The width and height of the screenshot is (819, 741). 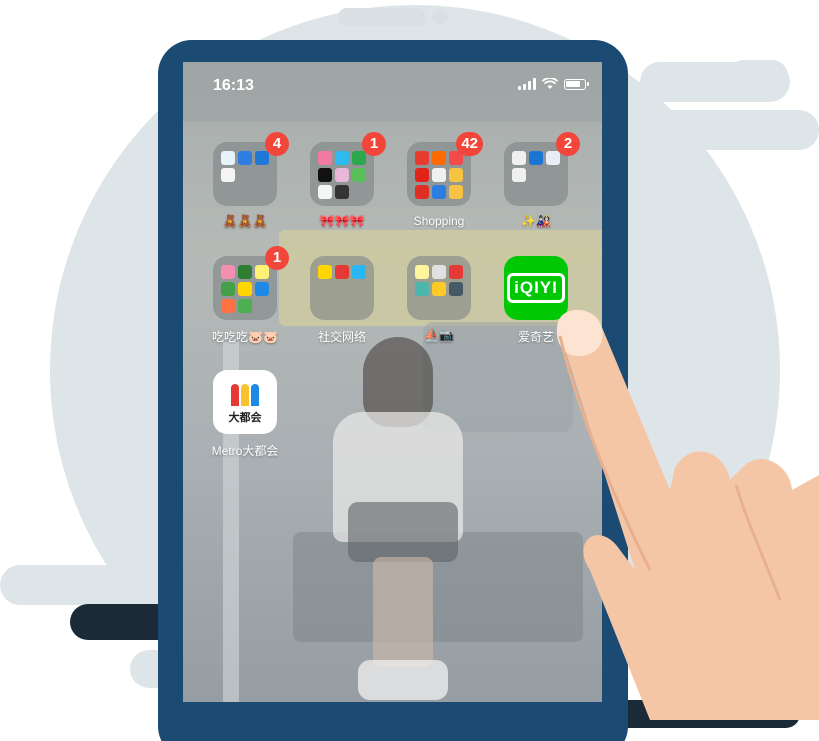 I want to click on deal-app-icon, so click(x=456, y=175).